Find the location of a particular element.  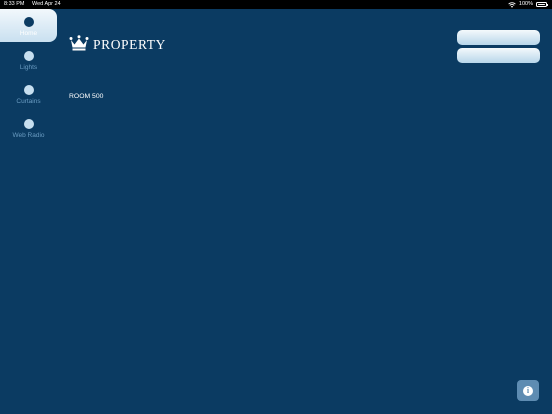

brand-name: PROPERTY is located at coordinates (130, 44).